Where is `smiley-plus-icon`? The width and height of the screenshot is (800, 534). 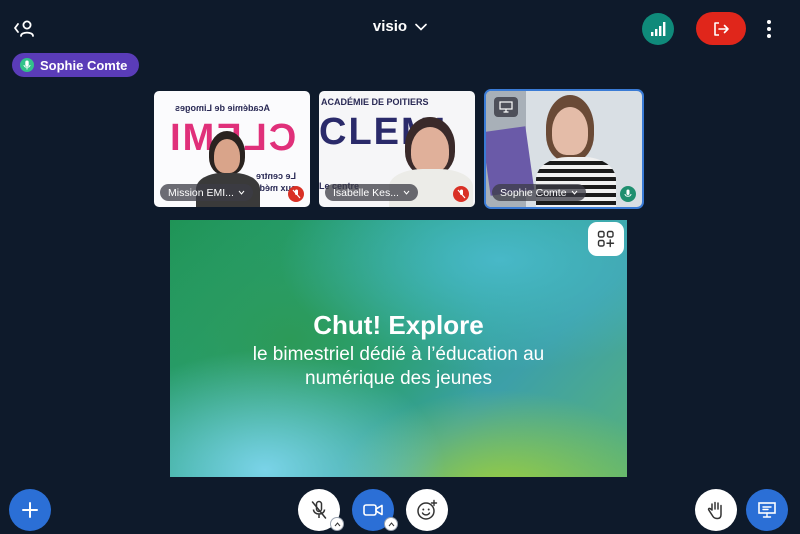
smiley-plus-icon is located at coordinates (427, 509).